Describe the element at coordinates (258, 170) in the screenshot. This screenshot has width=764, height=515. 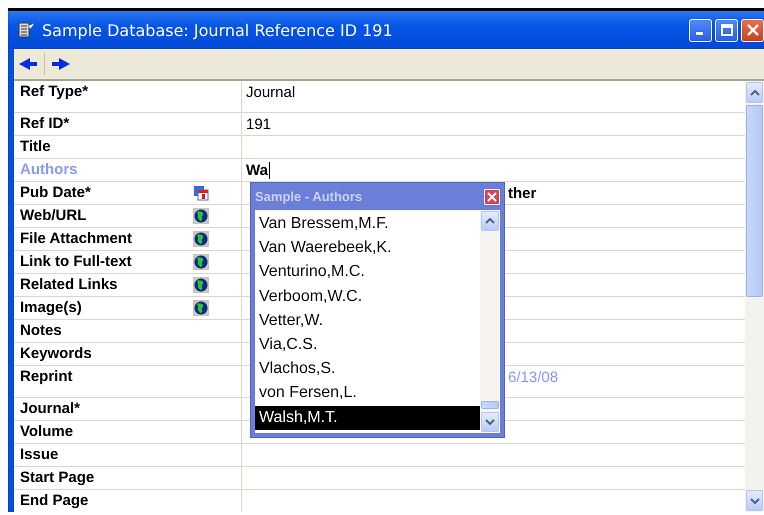
I see `input-field: Wa` at that location.